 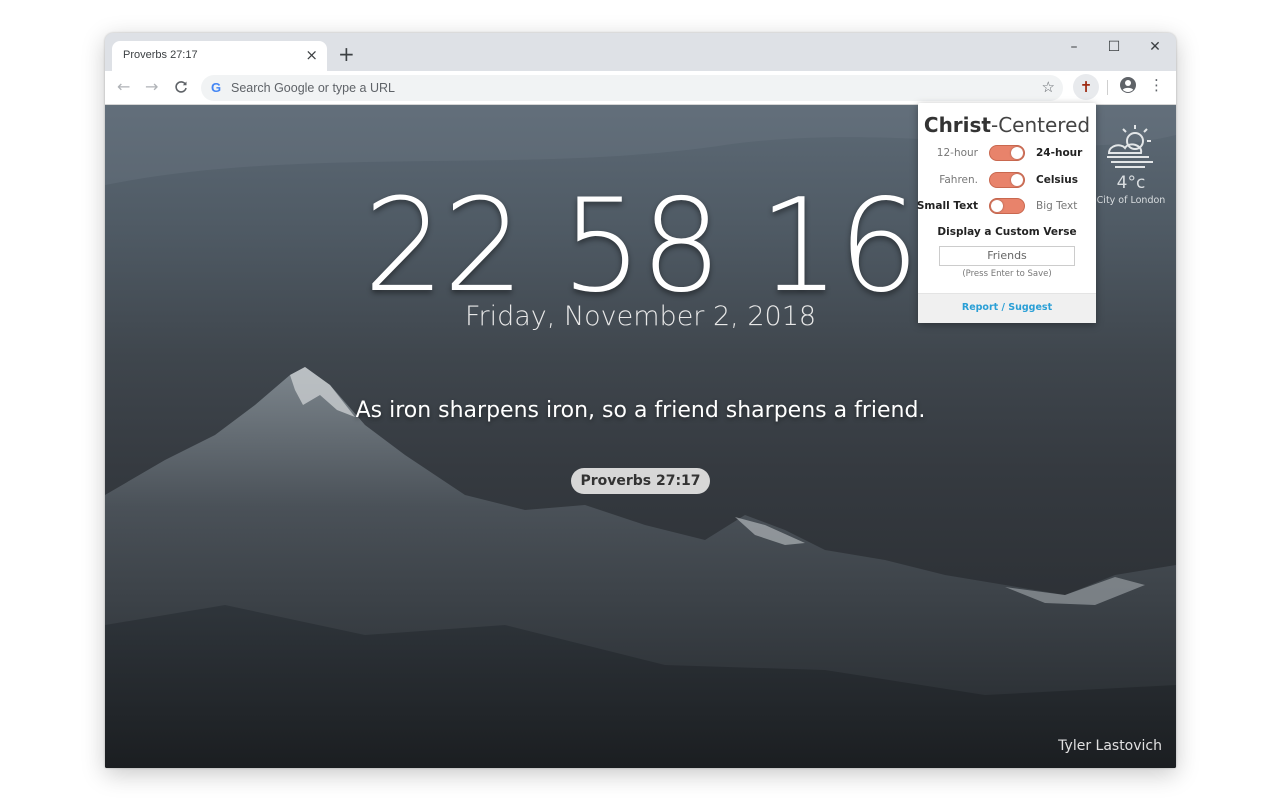 What do you see at coordinates (1110, 746) in the screenshot?
I see `photo-credit: Tyler Lastovich` at bounding box center [1110, 746].